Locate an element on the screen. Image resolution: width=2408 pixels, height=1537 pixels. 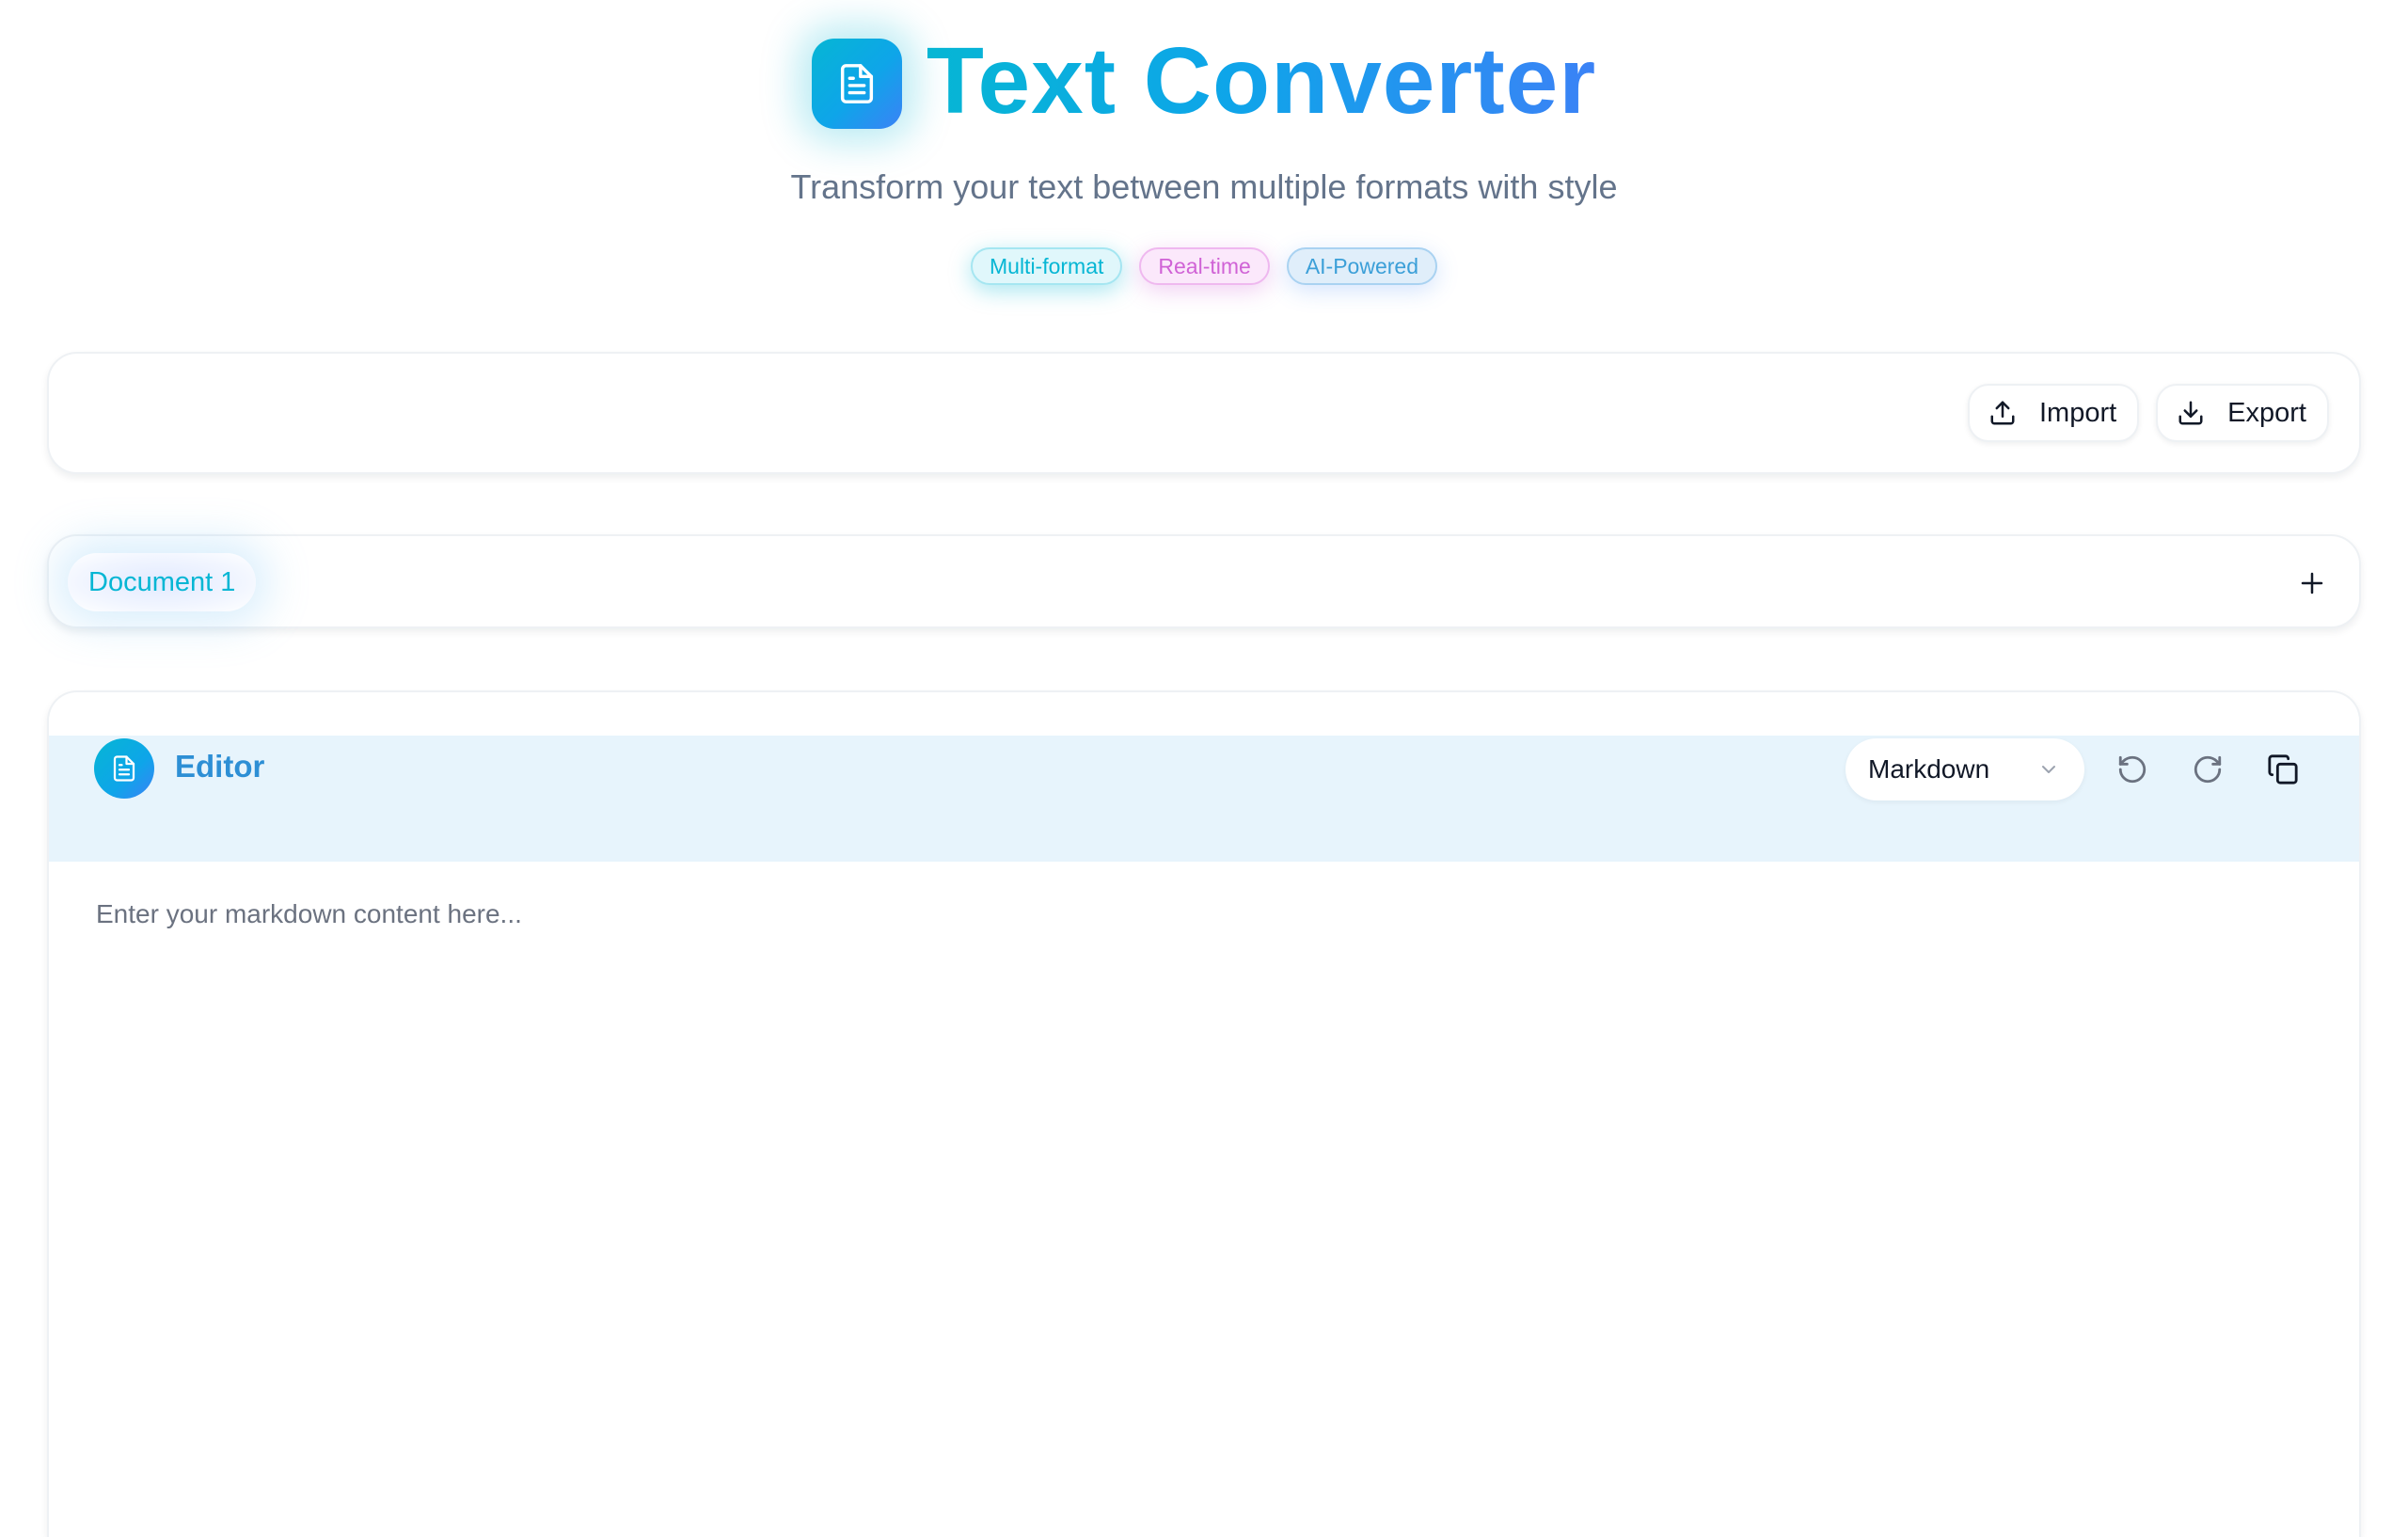
editor-actions is located at coordinates (2208, 769).